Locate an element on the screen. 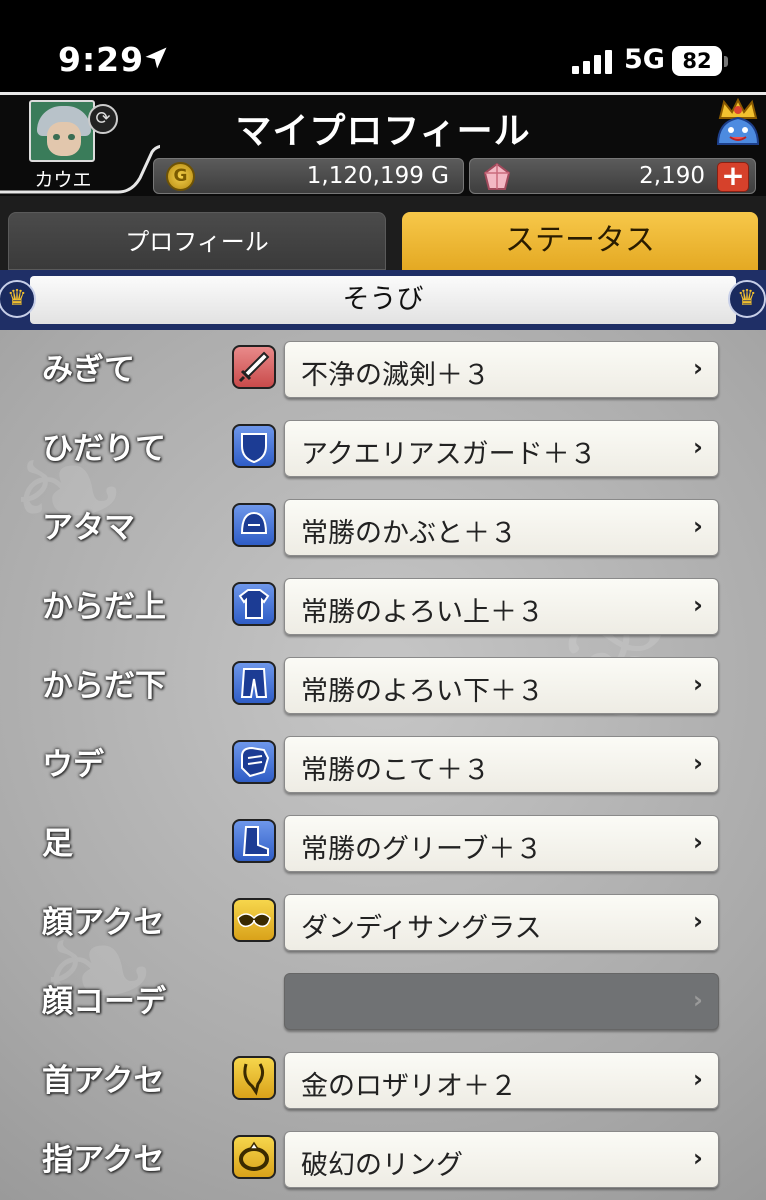 Image resolution: width=766 pixels, height=1200 pixels. status-time: 9:29 is located at coordinates (101, 59).